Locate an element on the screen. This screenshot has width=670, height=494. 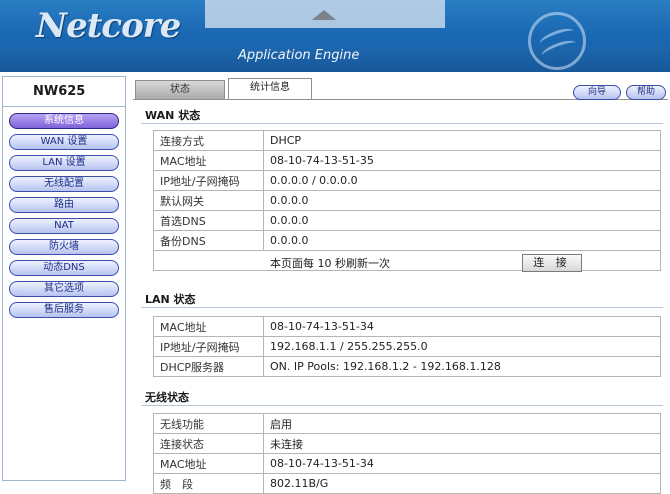
row-value: 0.0.0.0 / 0.0.0.0 is located at coordinates (462, 180).